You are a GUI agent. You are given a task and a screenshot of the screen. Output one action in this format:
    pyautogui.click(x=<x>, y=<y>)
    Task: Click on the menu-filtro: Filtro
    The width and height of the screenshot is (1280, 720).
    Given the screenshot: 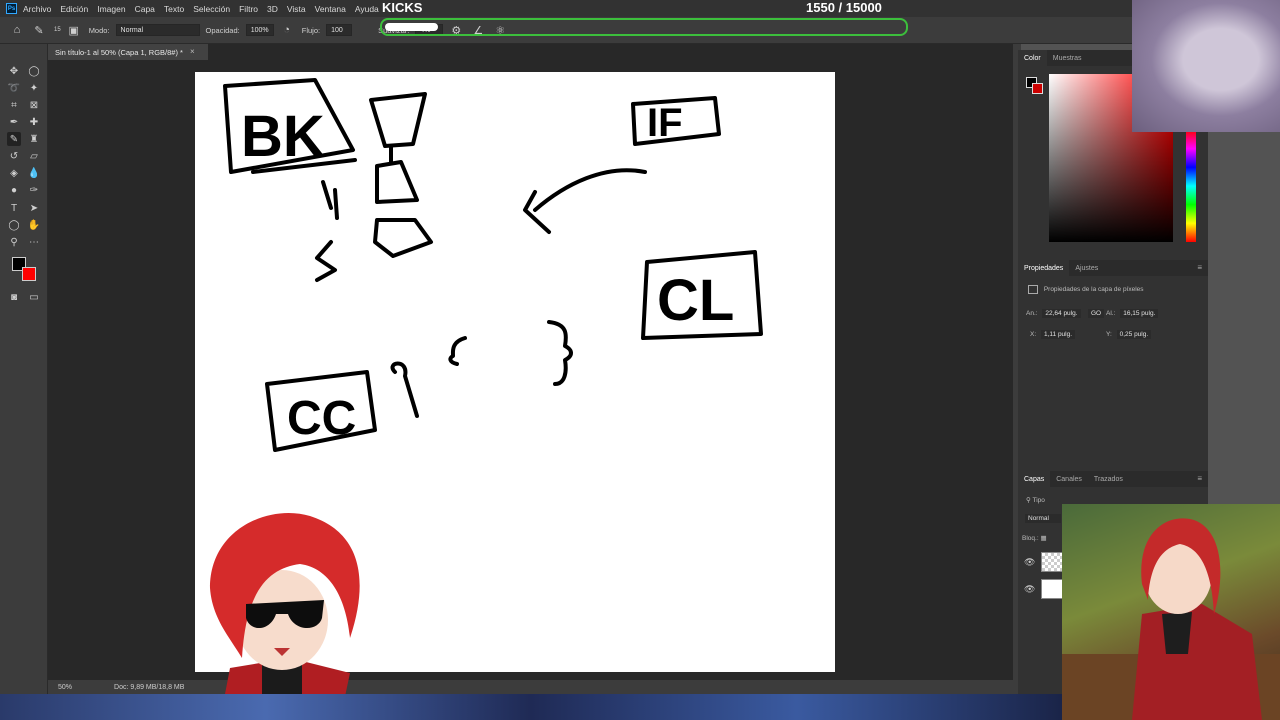 What is the action you would take?
    pyautogui.click(x=248, y=9)
    